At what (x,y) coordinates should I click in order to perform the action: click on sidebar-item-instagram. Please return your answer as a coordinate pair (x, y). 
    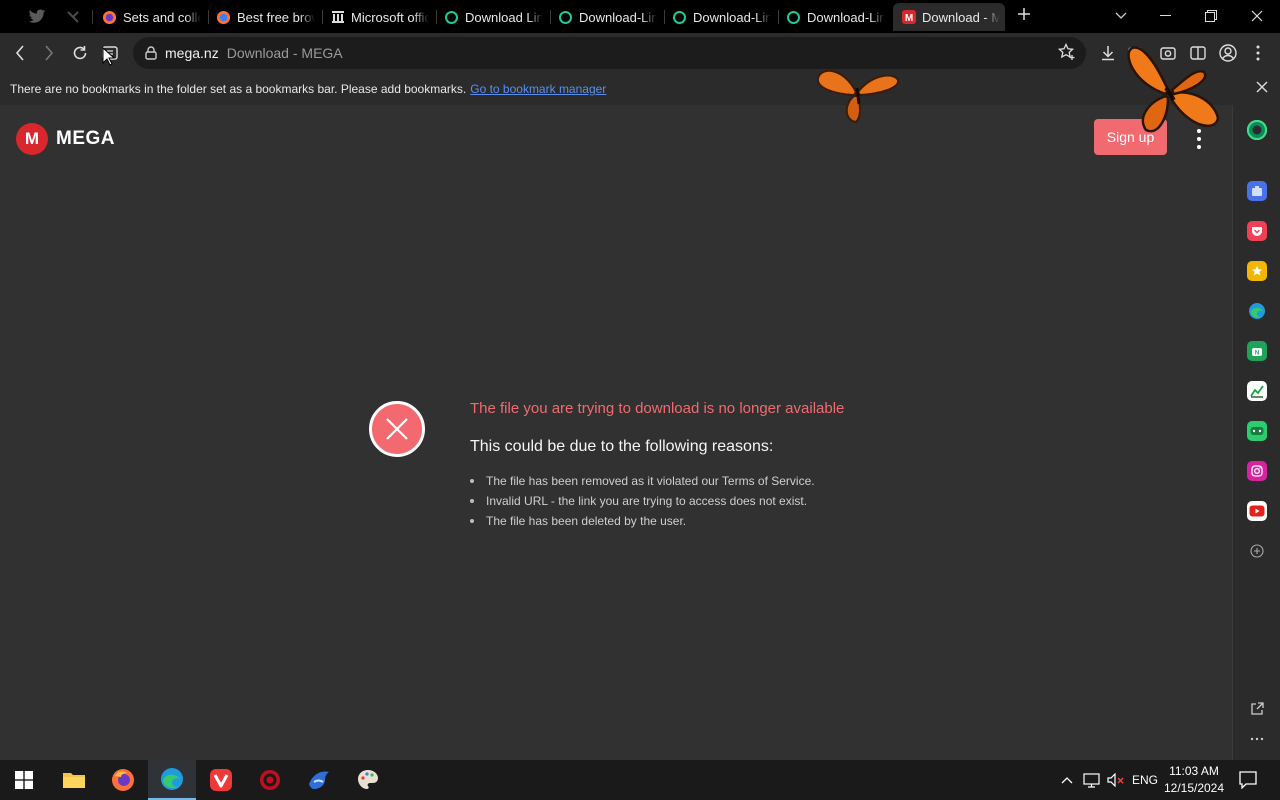
    Looking at the image, I should click on (1257, 471).